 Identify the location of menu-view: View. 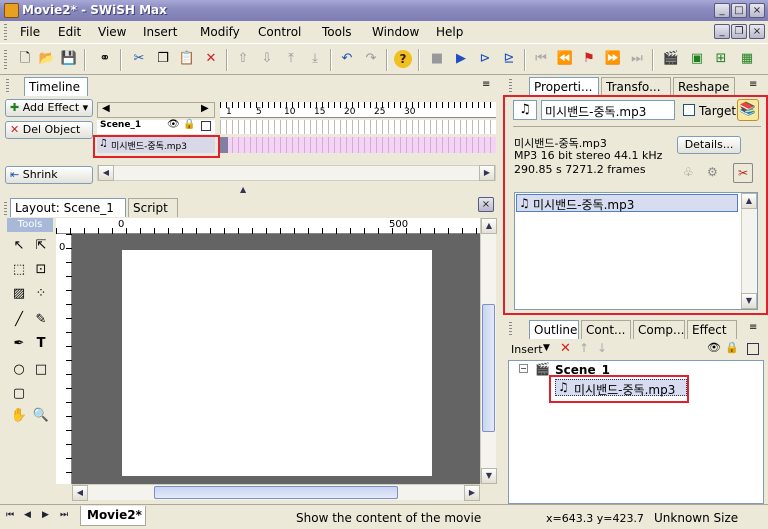
(112, 32).